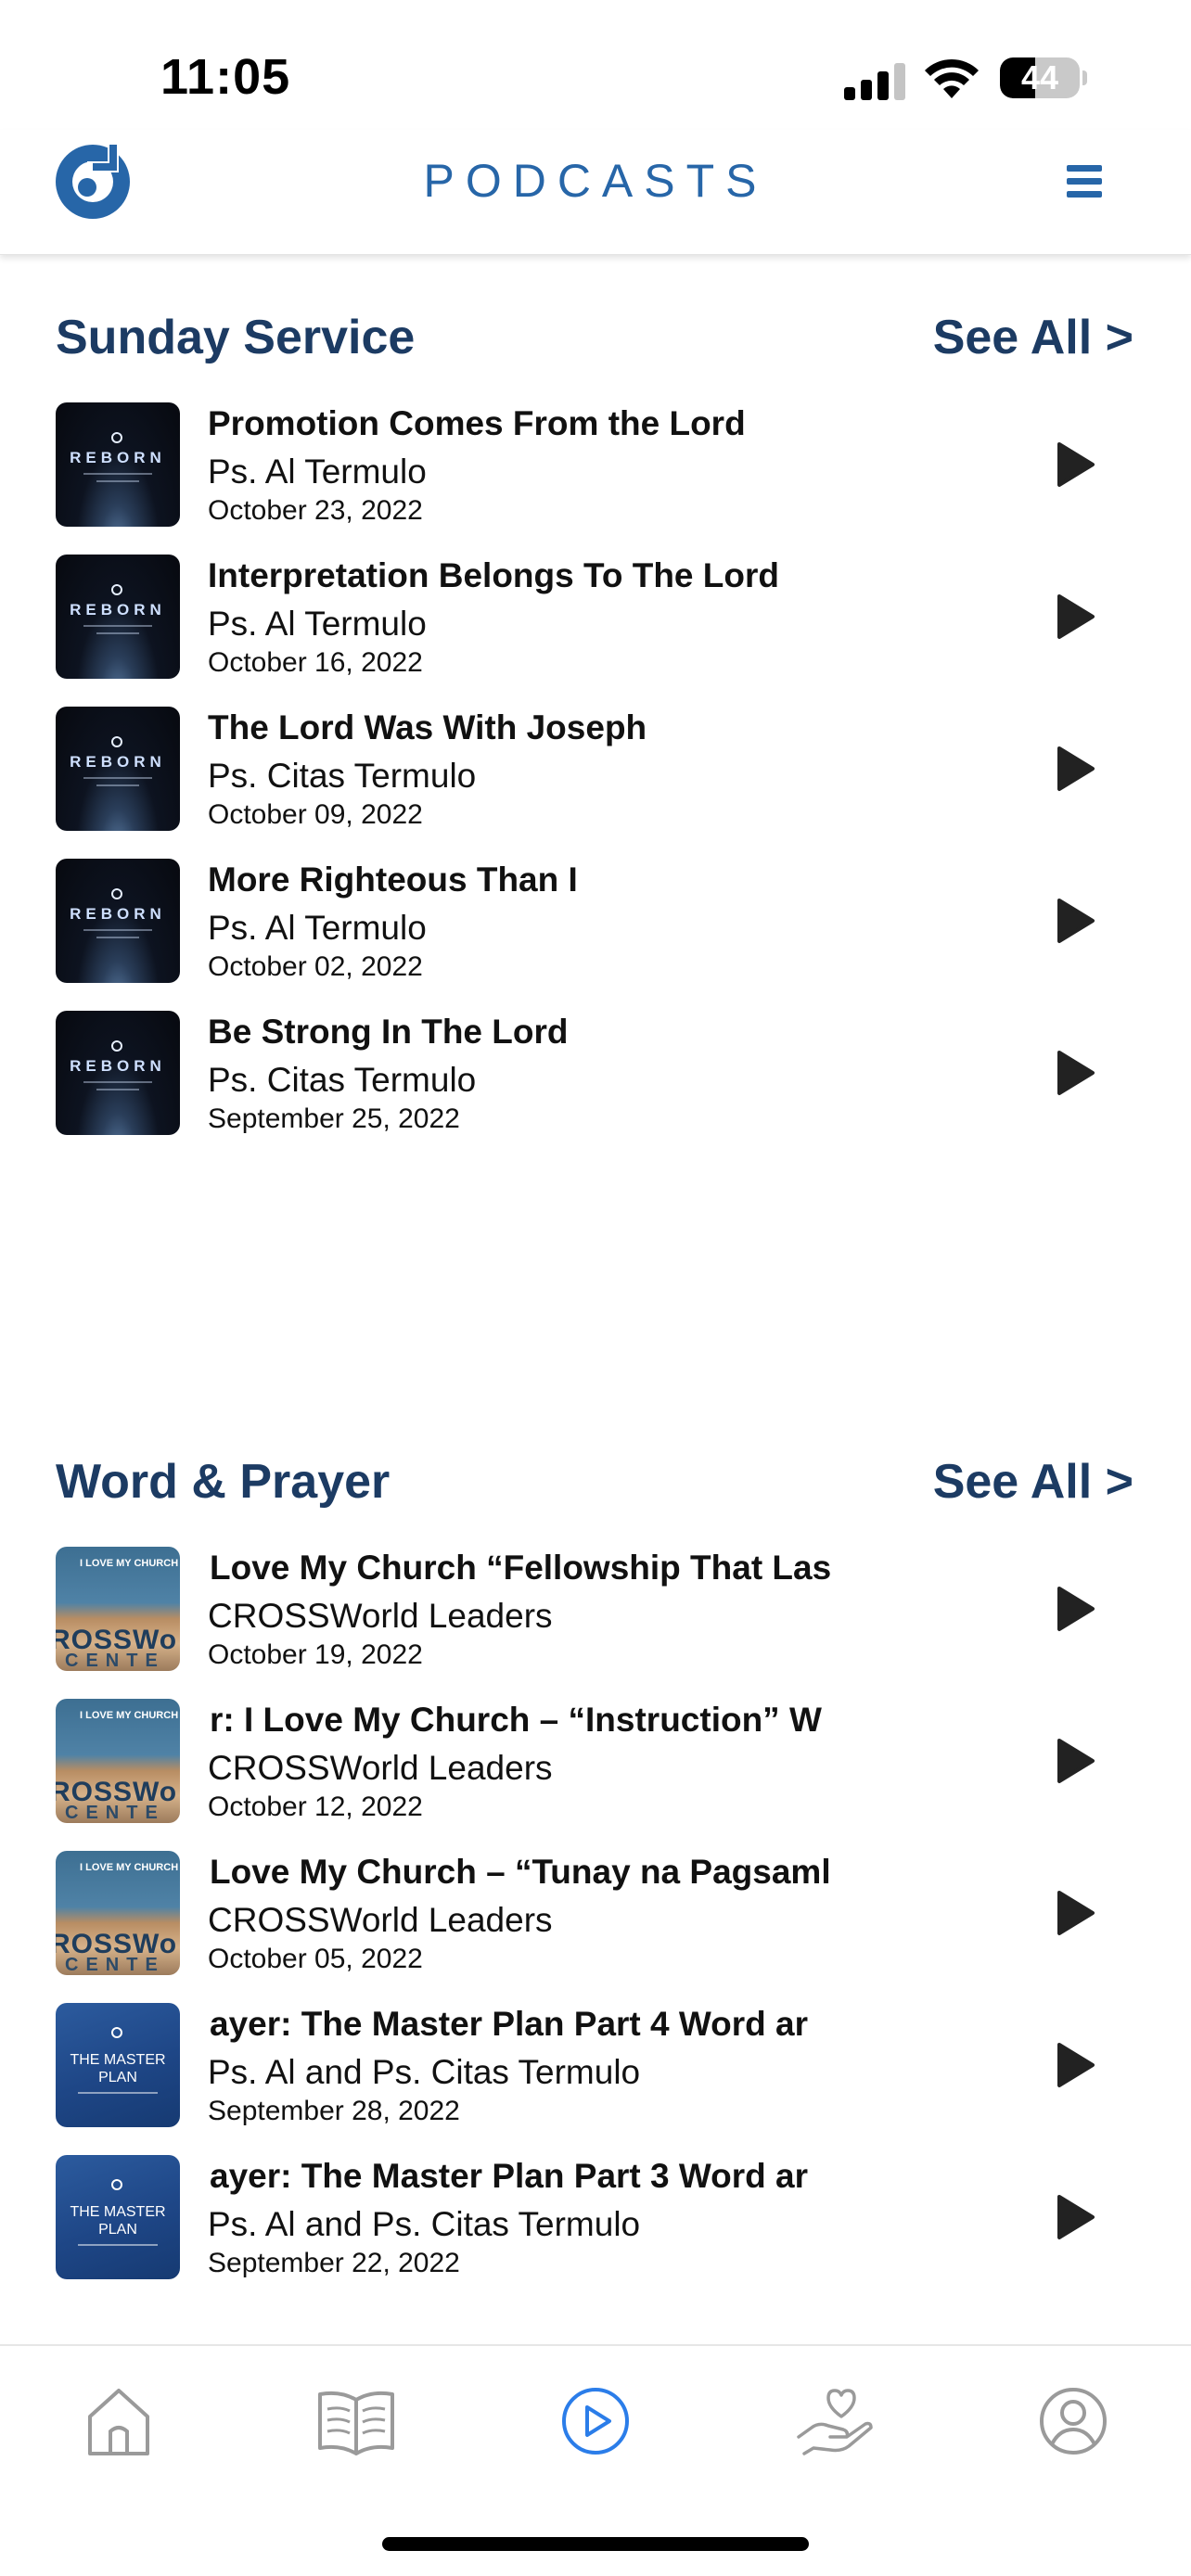  What do you see at coordinates (334, 1118) in the screenshot?
I see `episode-date: September 25, 2022` at bounding box center [334, 1118].